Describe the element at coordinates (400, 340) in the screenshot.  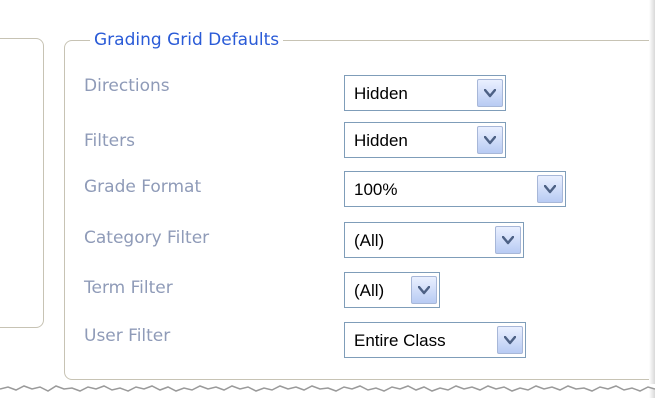
I see `user-filter-value: Entire Class` at that location.